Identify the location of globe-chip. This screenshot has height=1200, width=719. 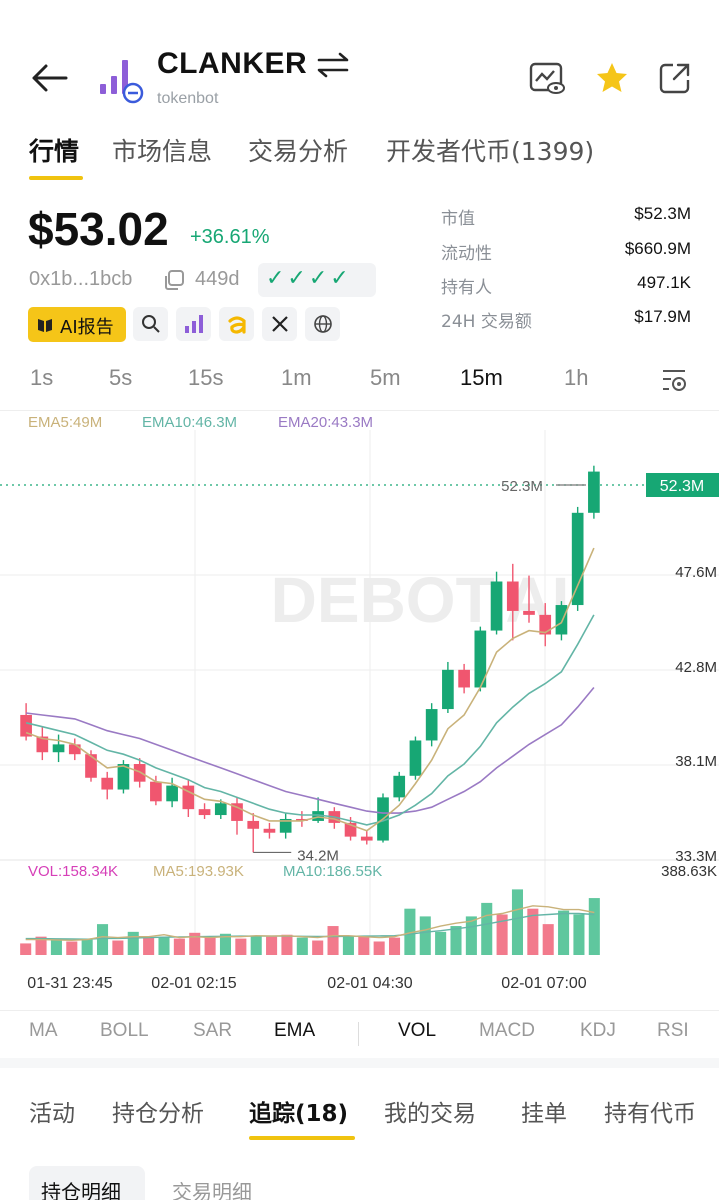
(322, 324).